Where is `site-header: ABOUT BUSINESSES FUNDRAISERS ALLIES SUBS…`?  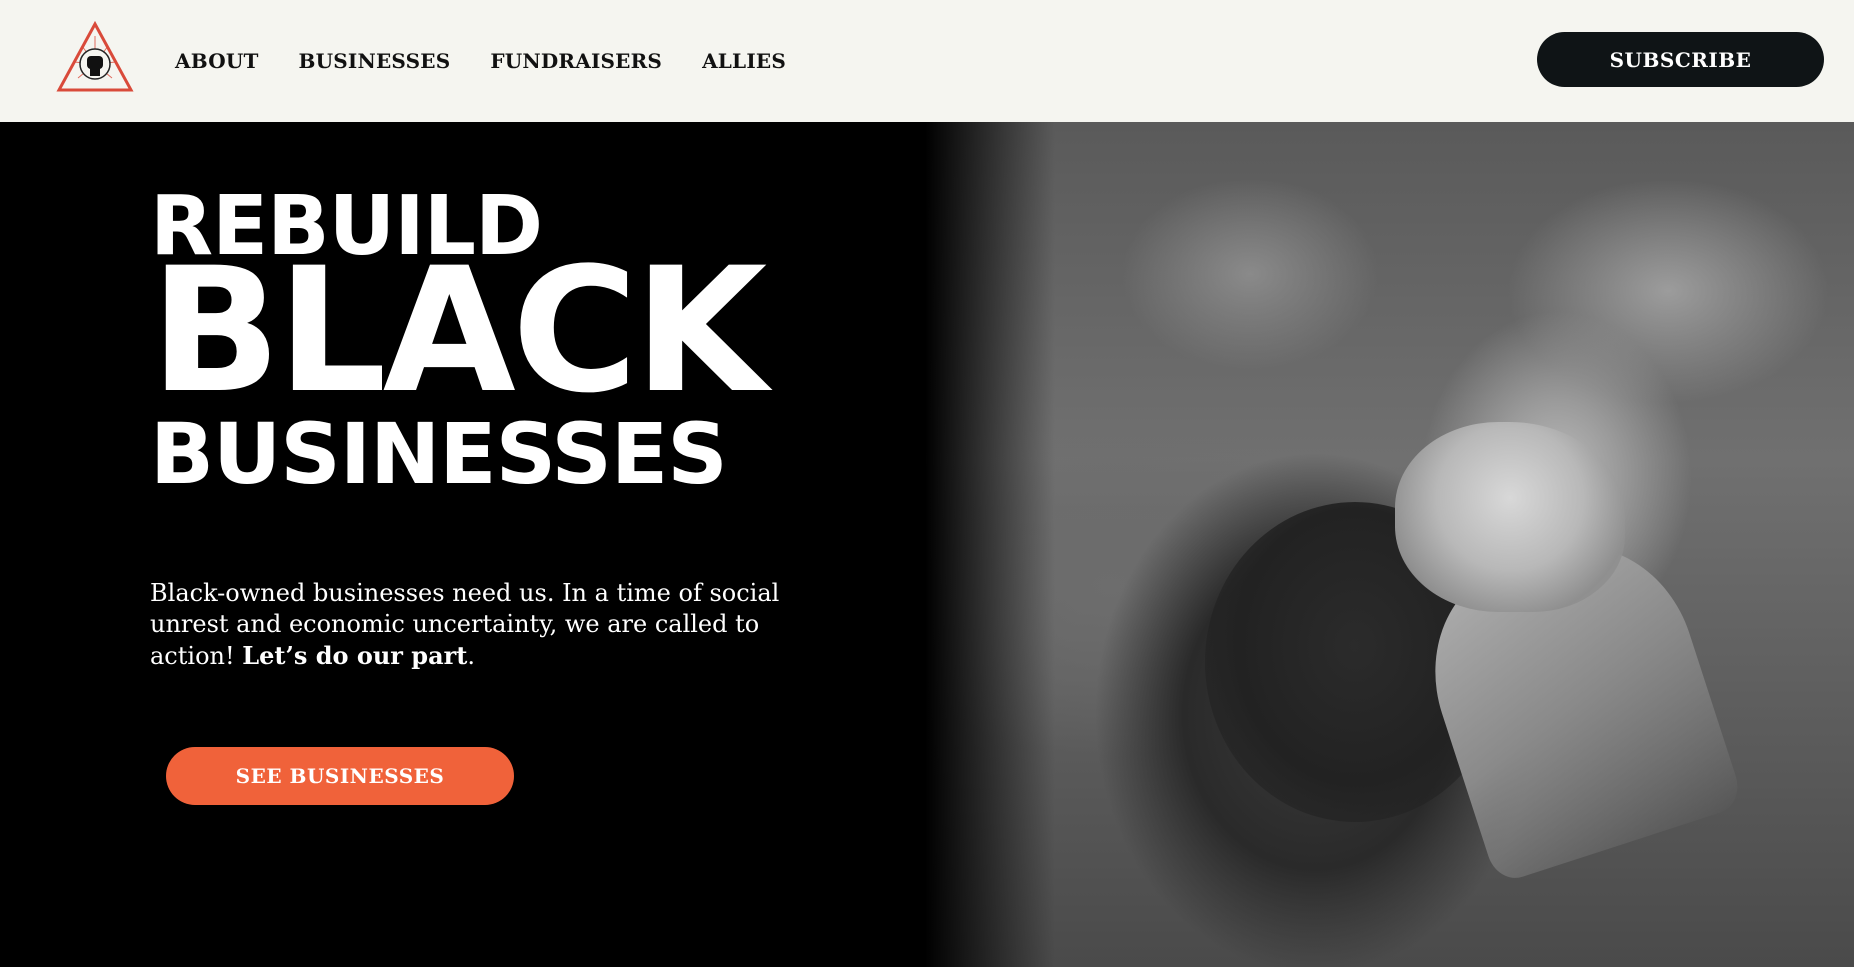 site-header: ABOUT BUSINESSES FUNDRAISERS ALLIES SUBS… is located at coordinates (927, 61).